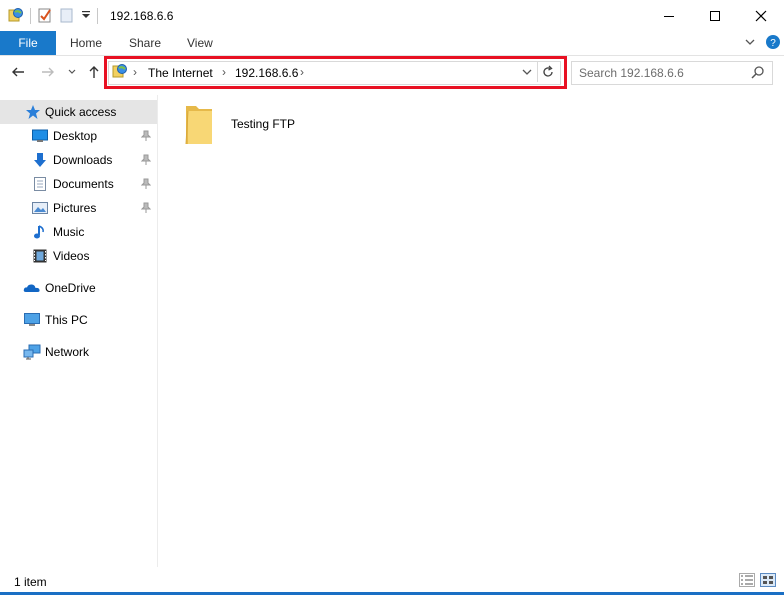 The height and width of the screenshot is (595, 784). I want to click on minimize-icon, so click(669, 16).